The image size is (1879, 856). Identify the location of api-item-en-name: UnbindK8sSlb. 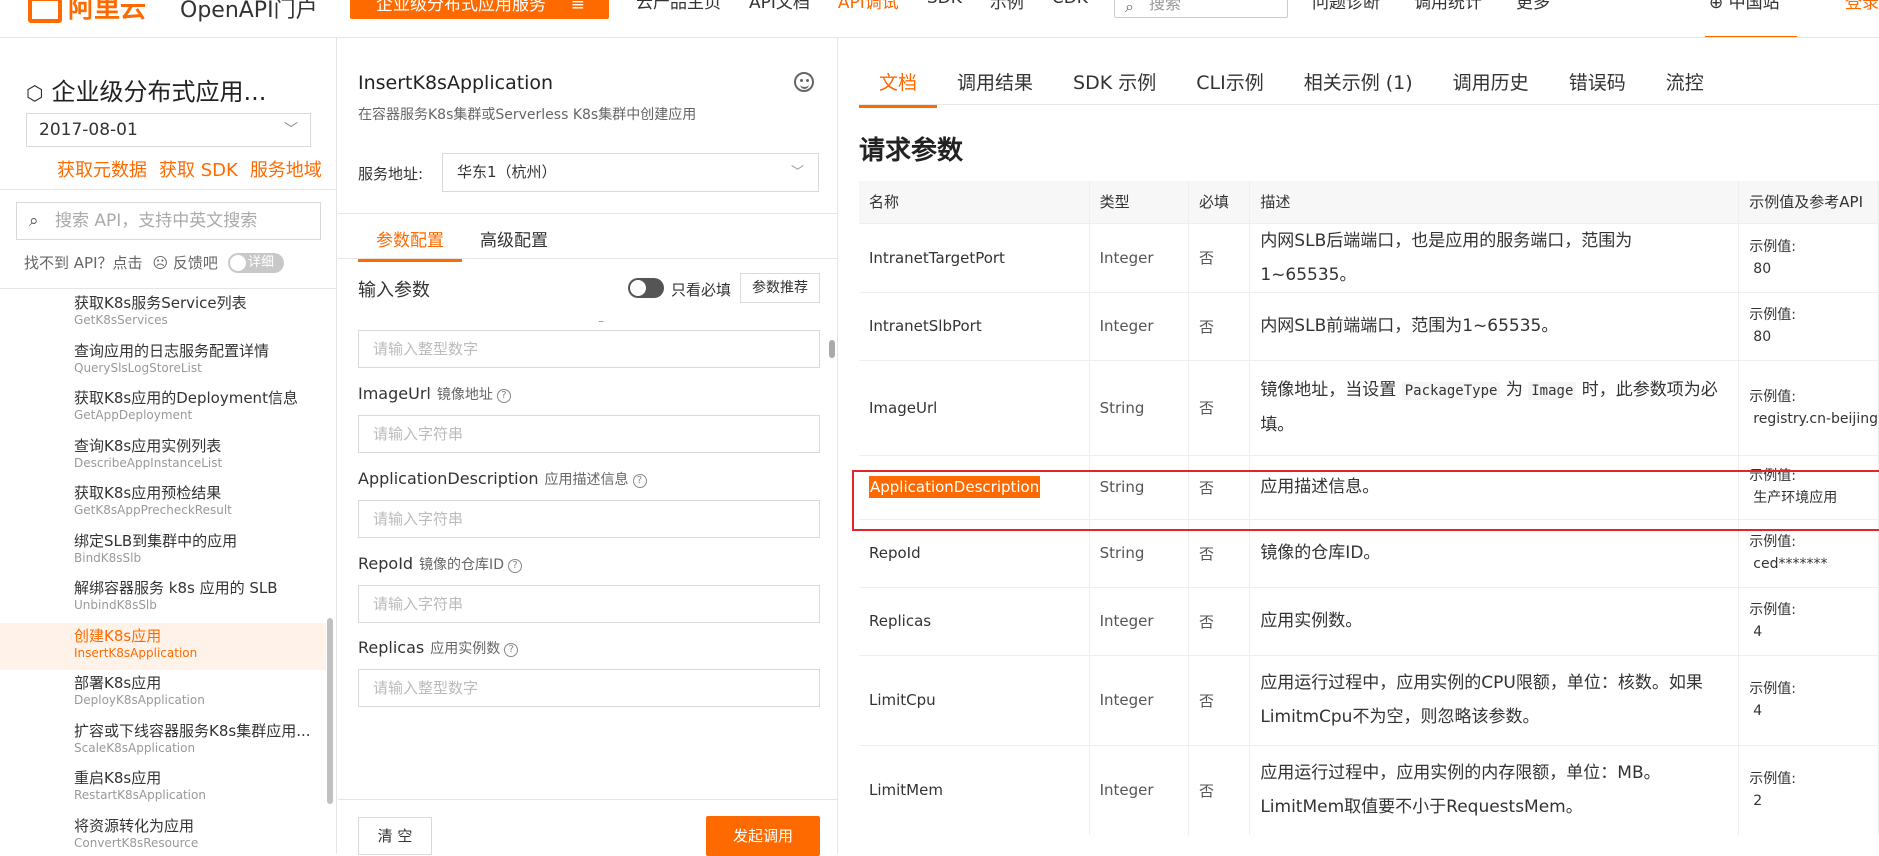
(115, 605).